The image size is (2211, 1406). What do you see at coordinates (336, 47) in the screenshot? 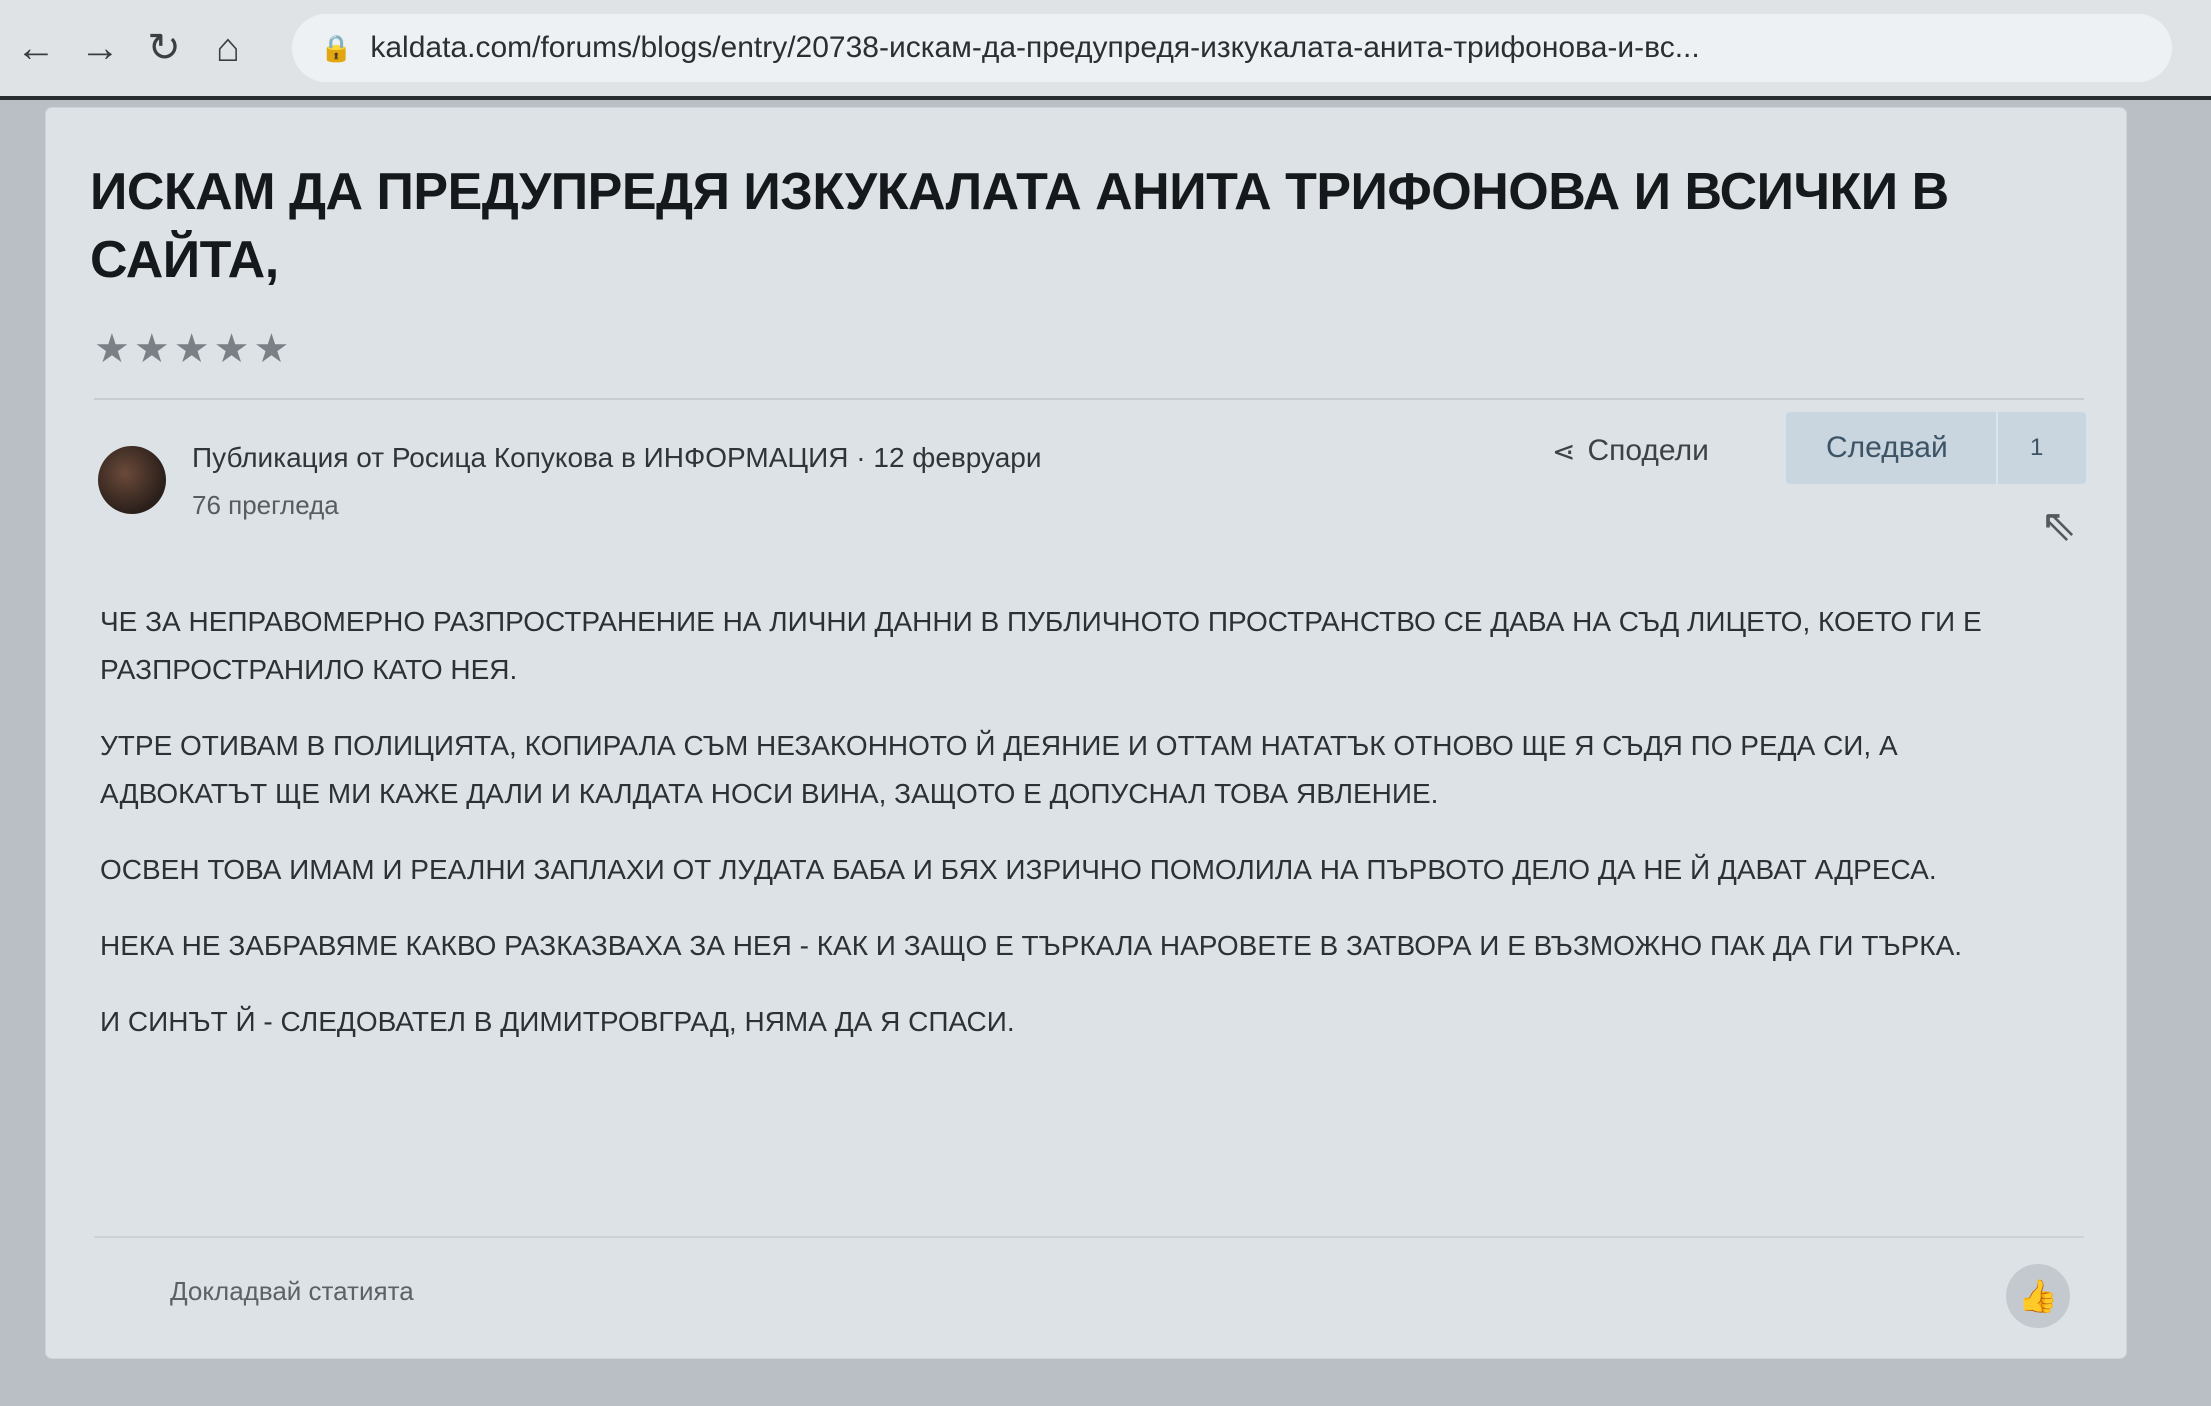
I see `lock-icon: 🔒` at bounding box center [336, 47].